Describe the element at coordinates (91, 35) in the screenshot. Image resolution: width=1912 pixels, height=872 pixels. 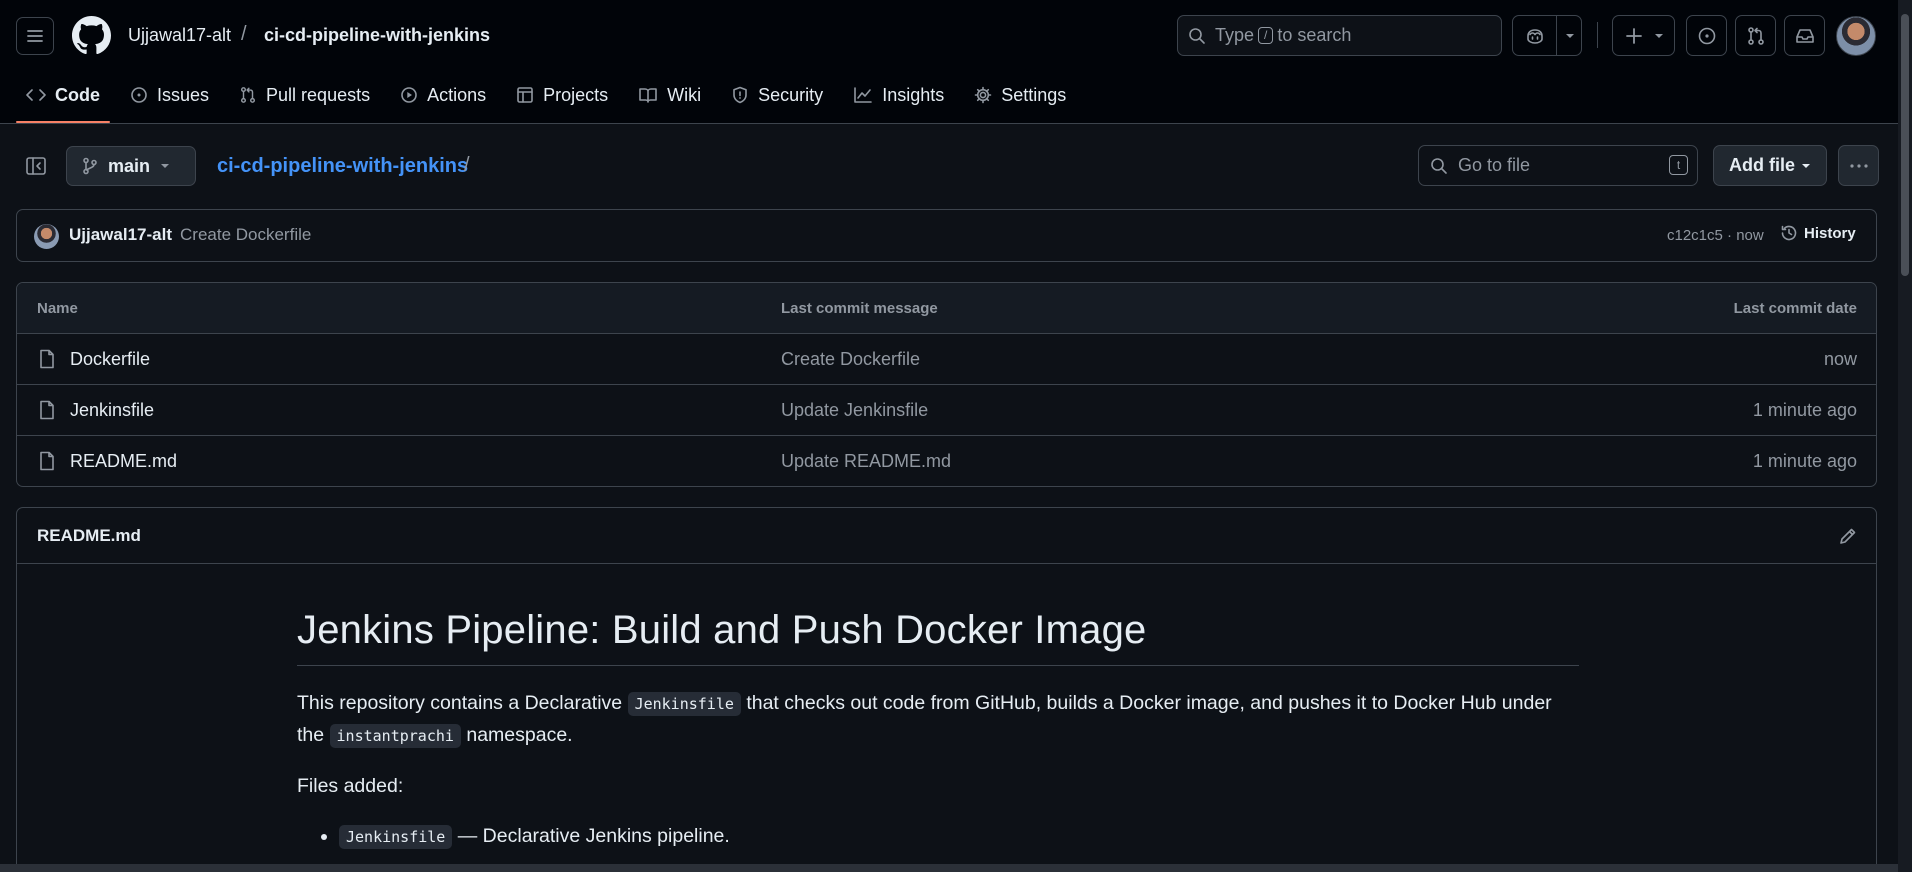
I see `github-logo-icon` at that location.